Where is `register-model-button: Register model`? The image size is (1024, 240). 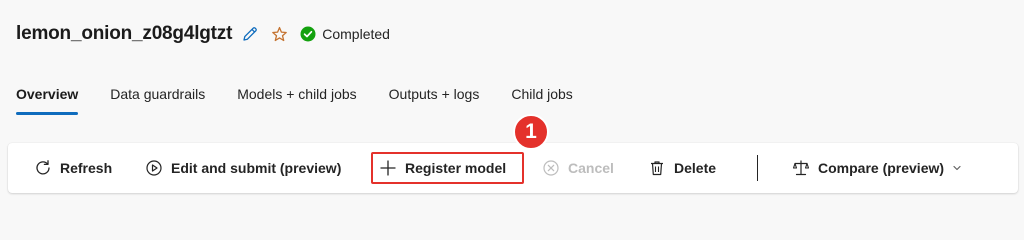 register-model-button: Register model is located at coordinates (442, 168).